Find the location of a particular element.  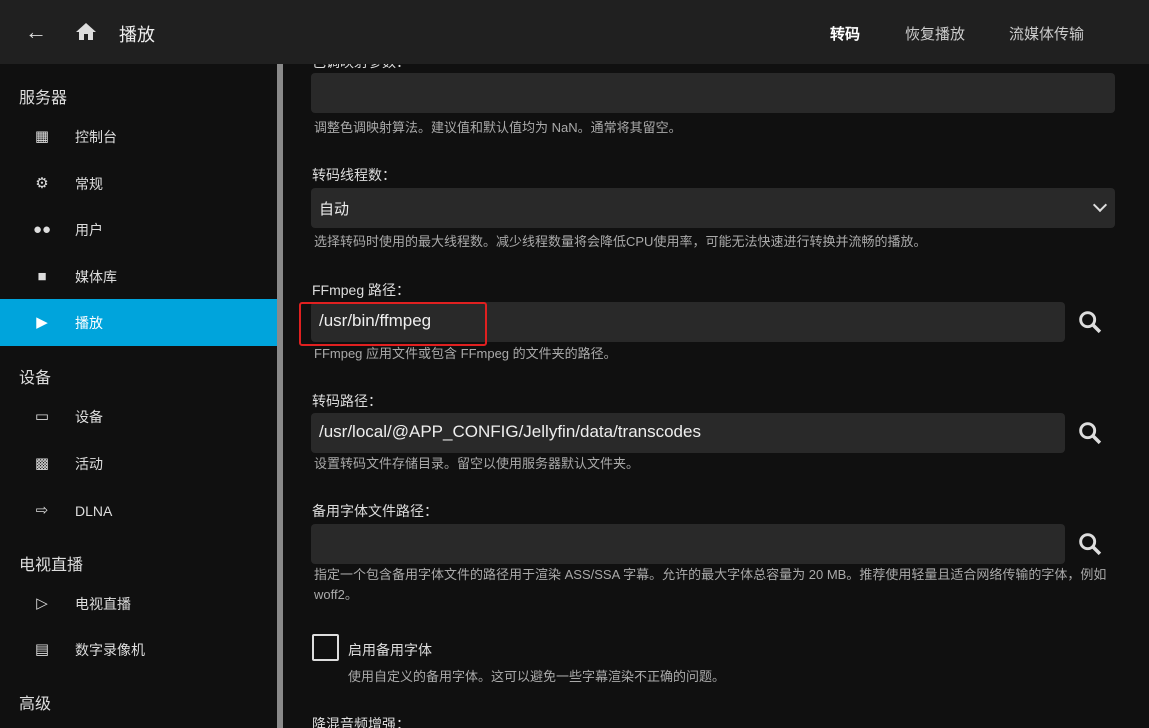

enable-fallback-font-label: 启用备用字体 is located at coordinates (390, 650).